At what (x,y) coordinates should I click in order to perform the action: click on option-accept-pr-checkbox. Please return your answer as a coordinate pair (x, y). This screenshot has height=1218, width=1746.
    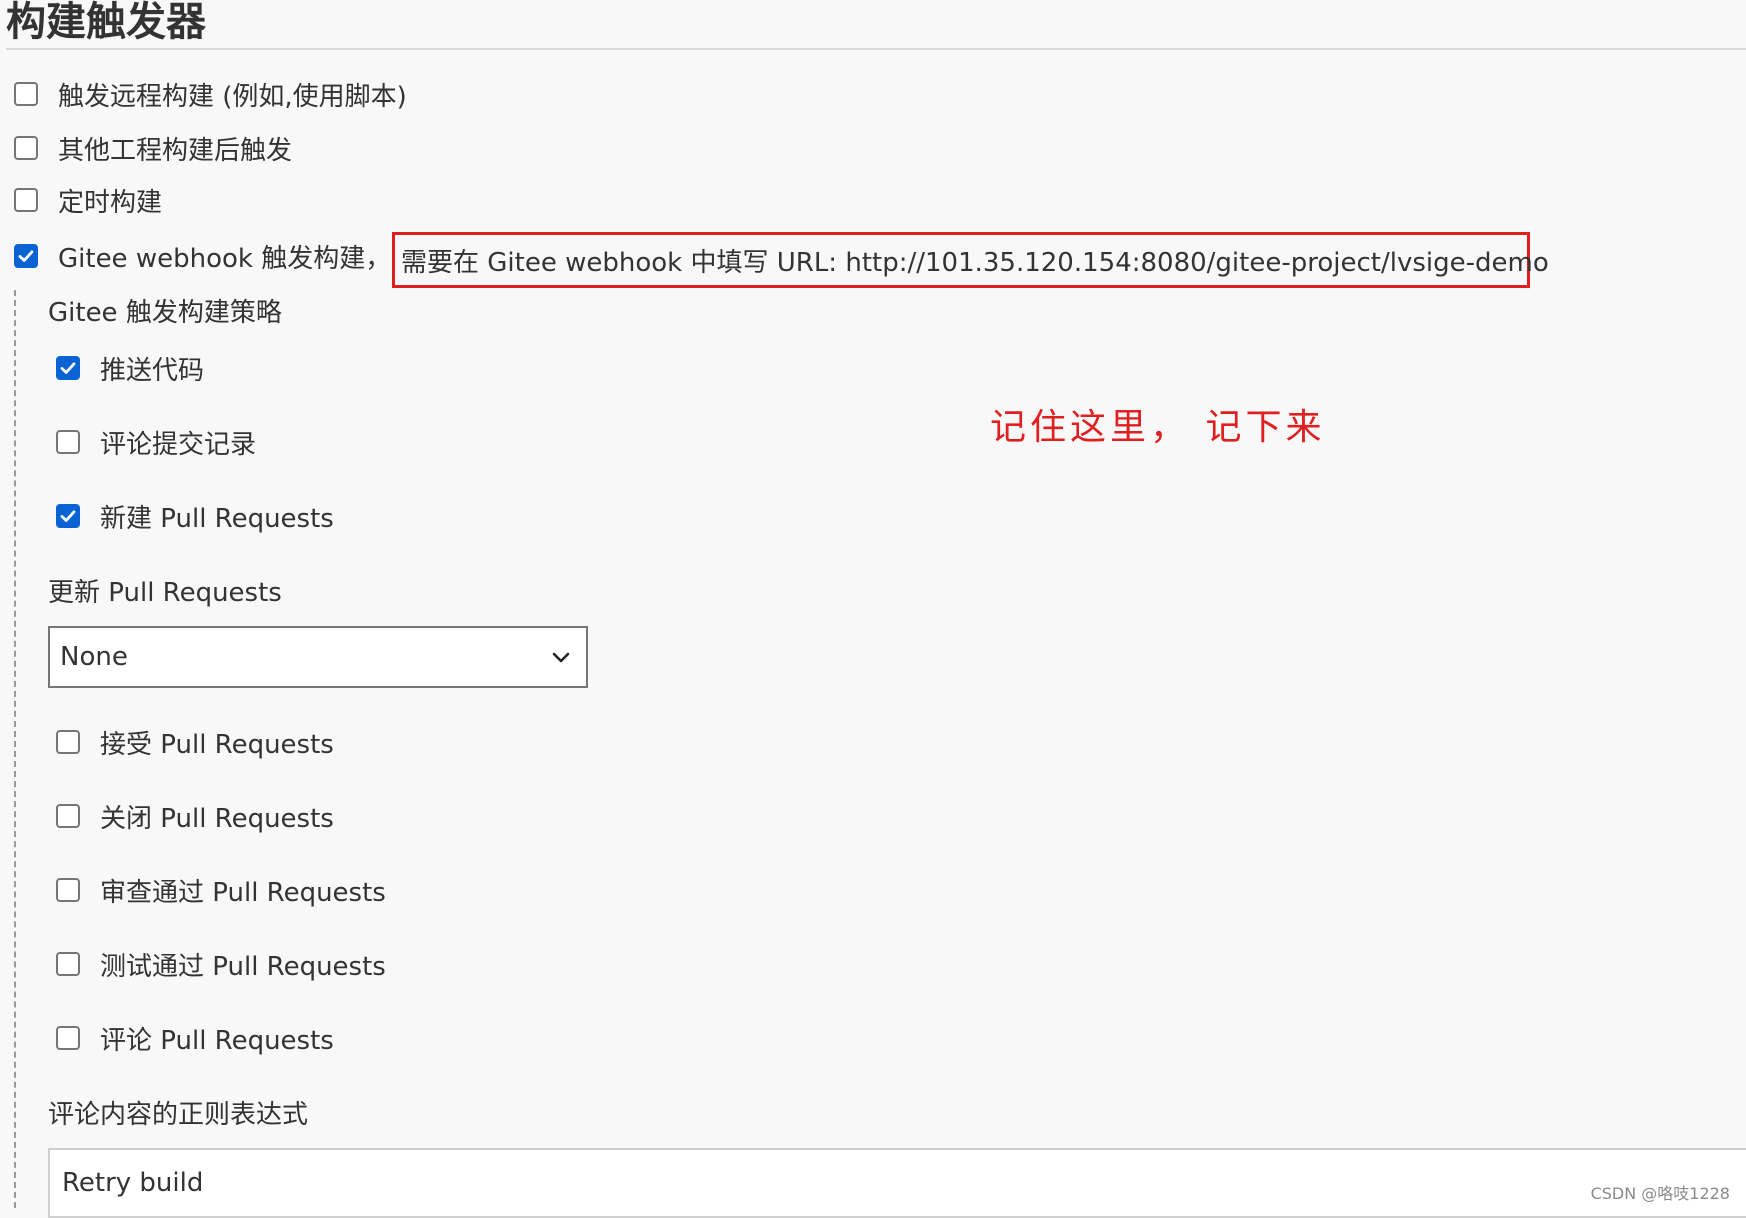
    Looking at the image, I should click on (68, 742).